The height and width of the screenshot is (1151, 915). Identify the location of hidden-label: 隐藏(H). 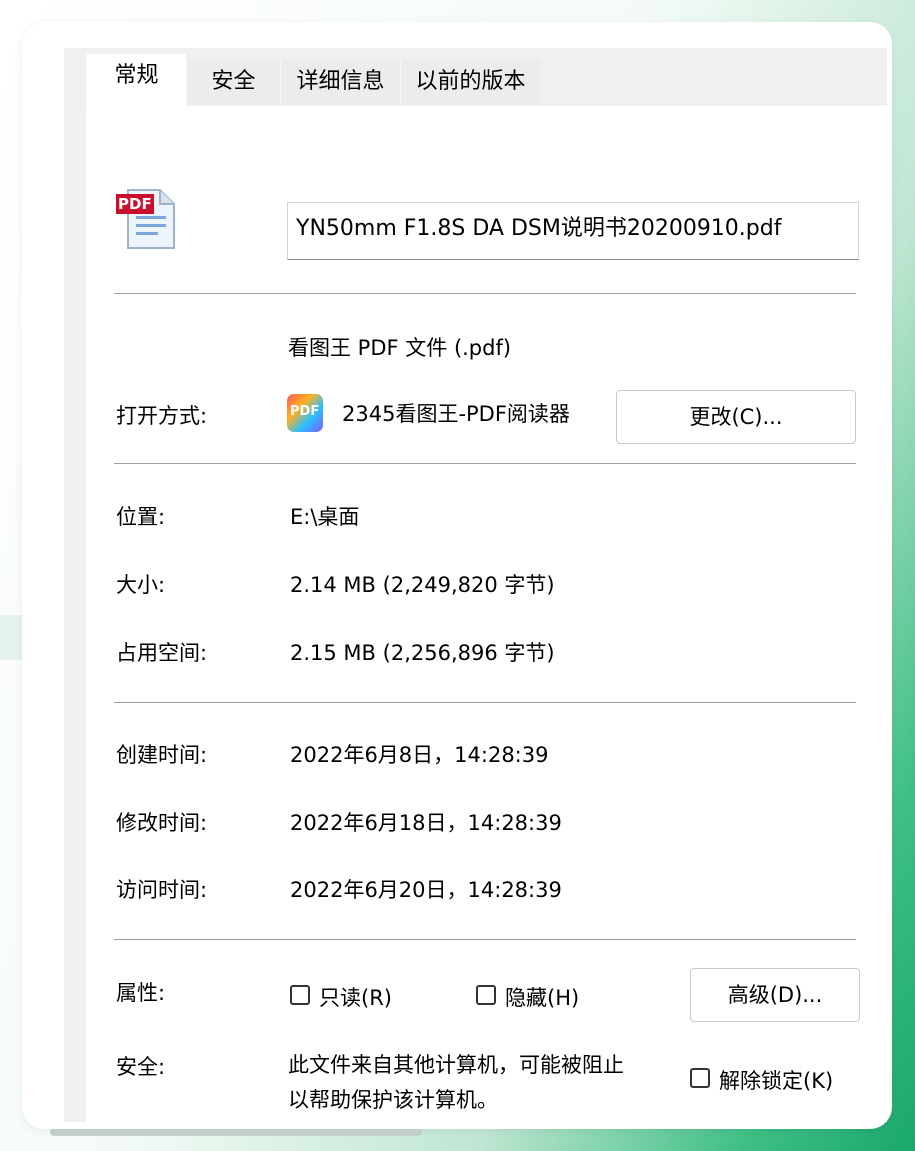
(542, 998).